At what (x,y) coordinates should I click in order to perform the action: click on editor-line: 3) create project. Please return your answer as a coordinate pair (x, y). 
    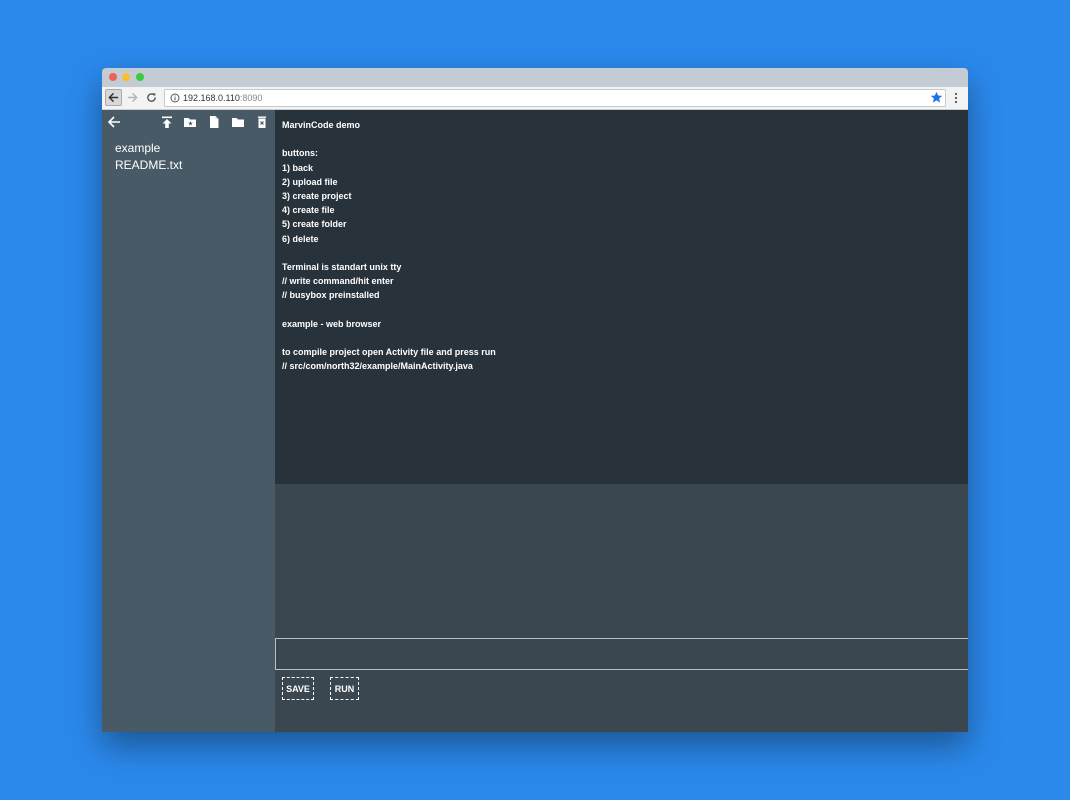
    Looking at the image, I should click on (317, 195).